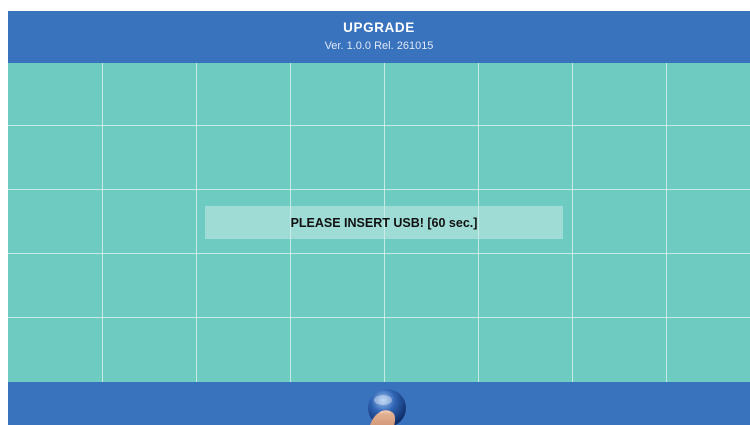  What do you see at coordinates (379, 37) in the screenshot?
I see `header-bar: UPGRADE Ver. 1.0.0 Rel. 261015` at bounding box center [379, 37].